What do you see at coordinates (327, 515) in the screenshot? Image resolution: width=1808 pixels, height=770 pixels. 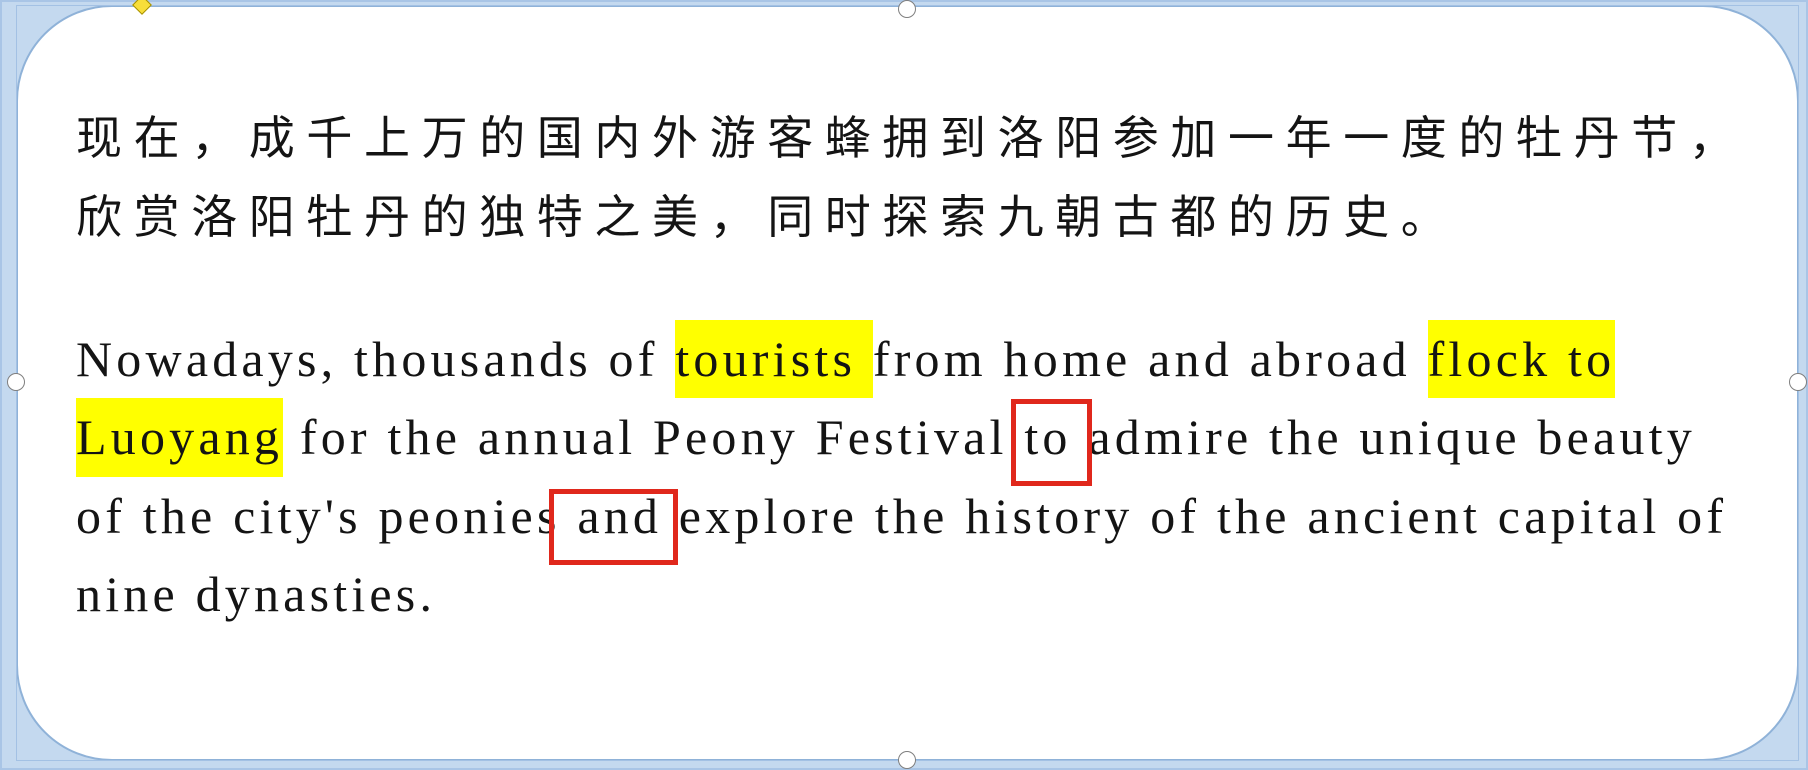 I see `text-run: of the city's peonies` at bounding box center [327, 515].